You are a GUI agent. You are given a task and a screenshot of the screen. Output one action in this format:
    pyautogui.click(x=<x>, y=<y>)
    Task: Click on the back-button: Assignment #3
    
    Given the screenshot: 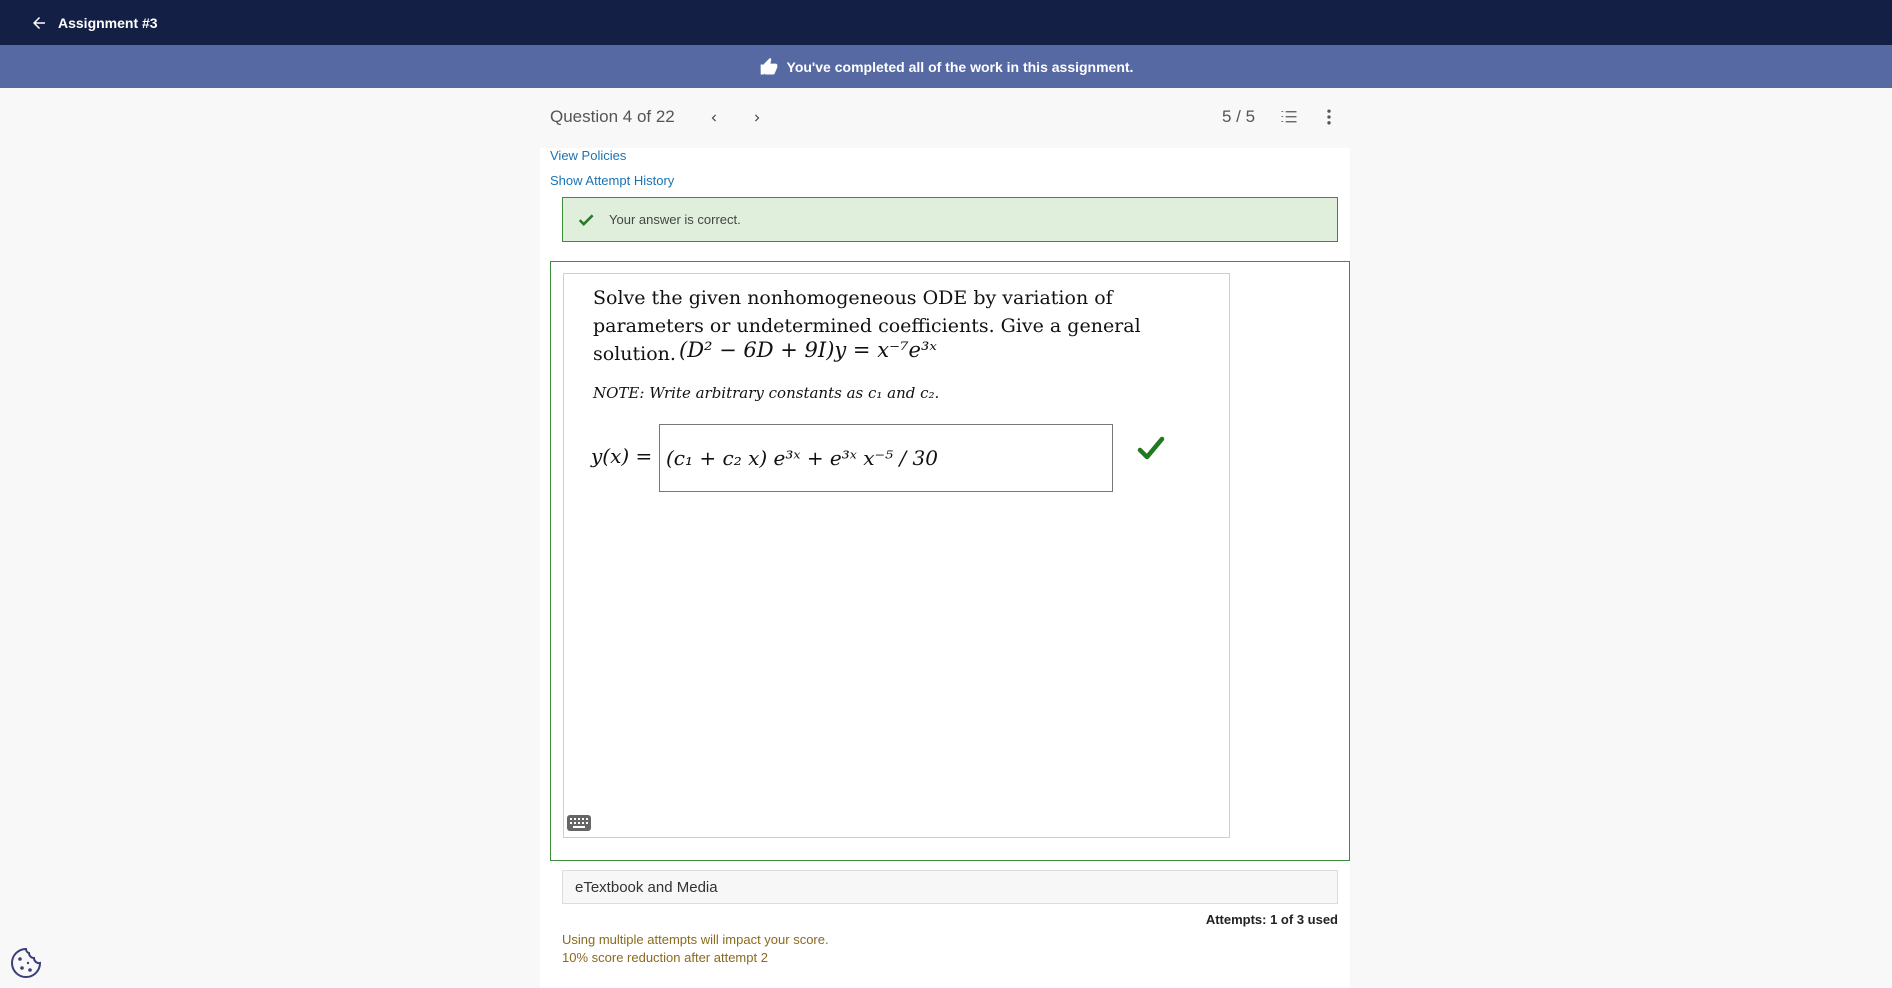 What is the action you would take?
    pyautogui.click(x=94, y=23)
    